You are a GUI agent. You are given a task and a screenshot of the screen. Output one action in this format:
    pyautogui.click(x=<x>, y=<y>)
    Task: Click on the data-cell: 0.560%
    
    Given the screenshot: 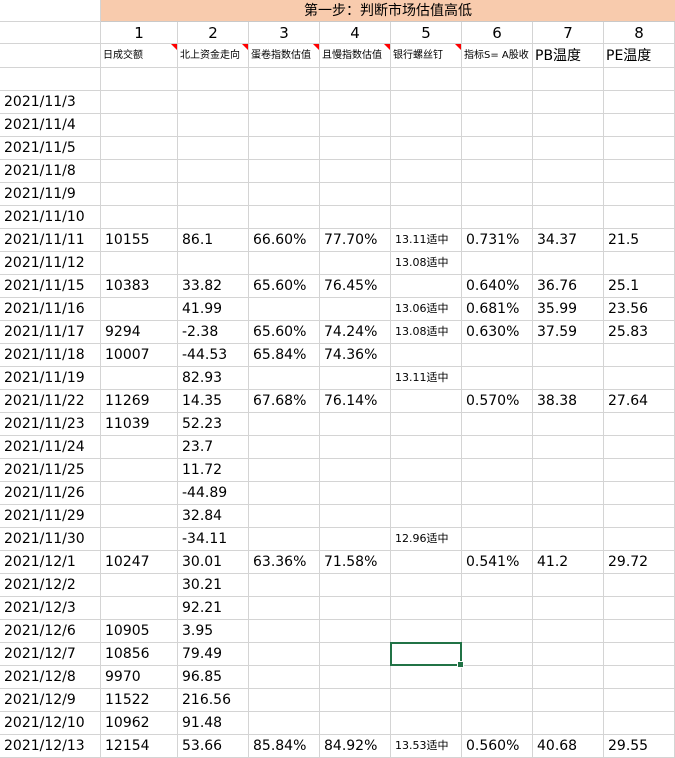 What is the action you would take?
    pyautogui.click(x=497, y=746)
    